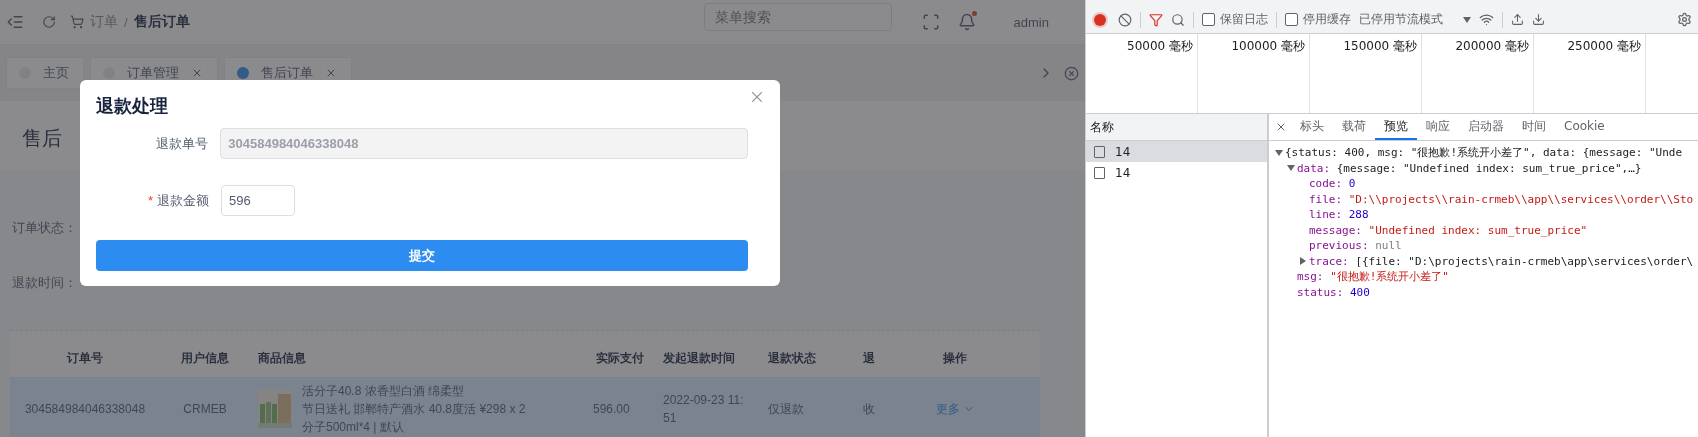  What do you see at coordinates (1438, 127) in the screenshot?
I see `detail-tab: 响应` at bounding box center [1438, 127].